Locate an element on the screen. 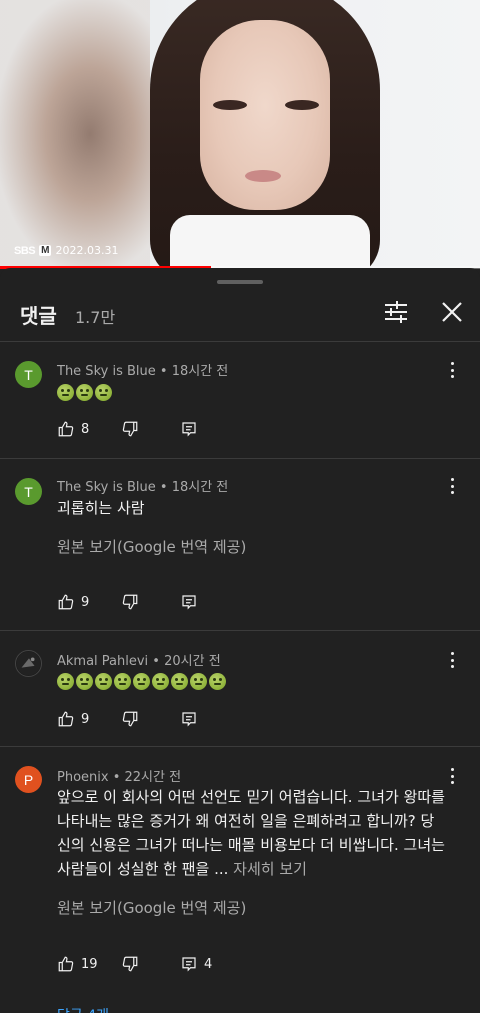 The height and width of the screenshot is (1013, 480). avatar: P is located at coordinates (28, 779).